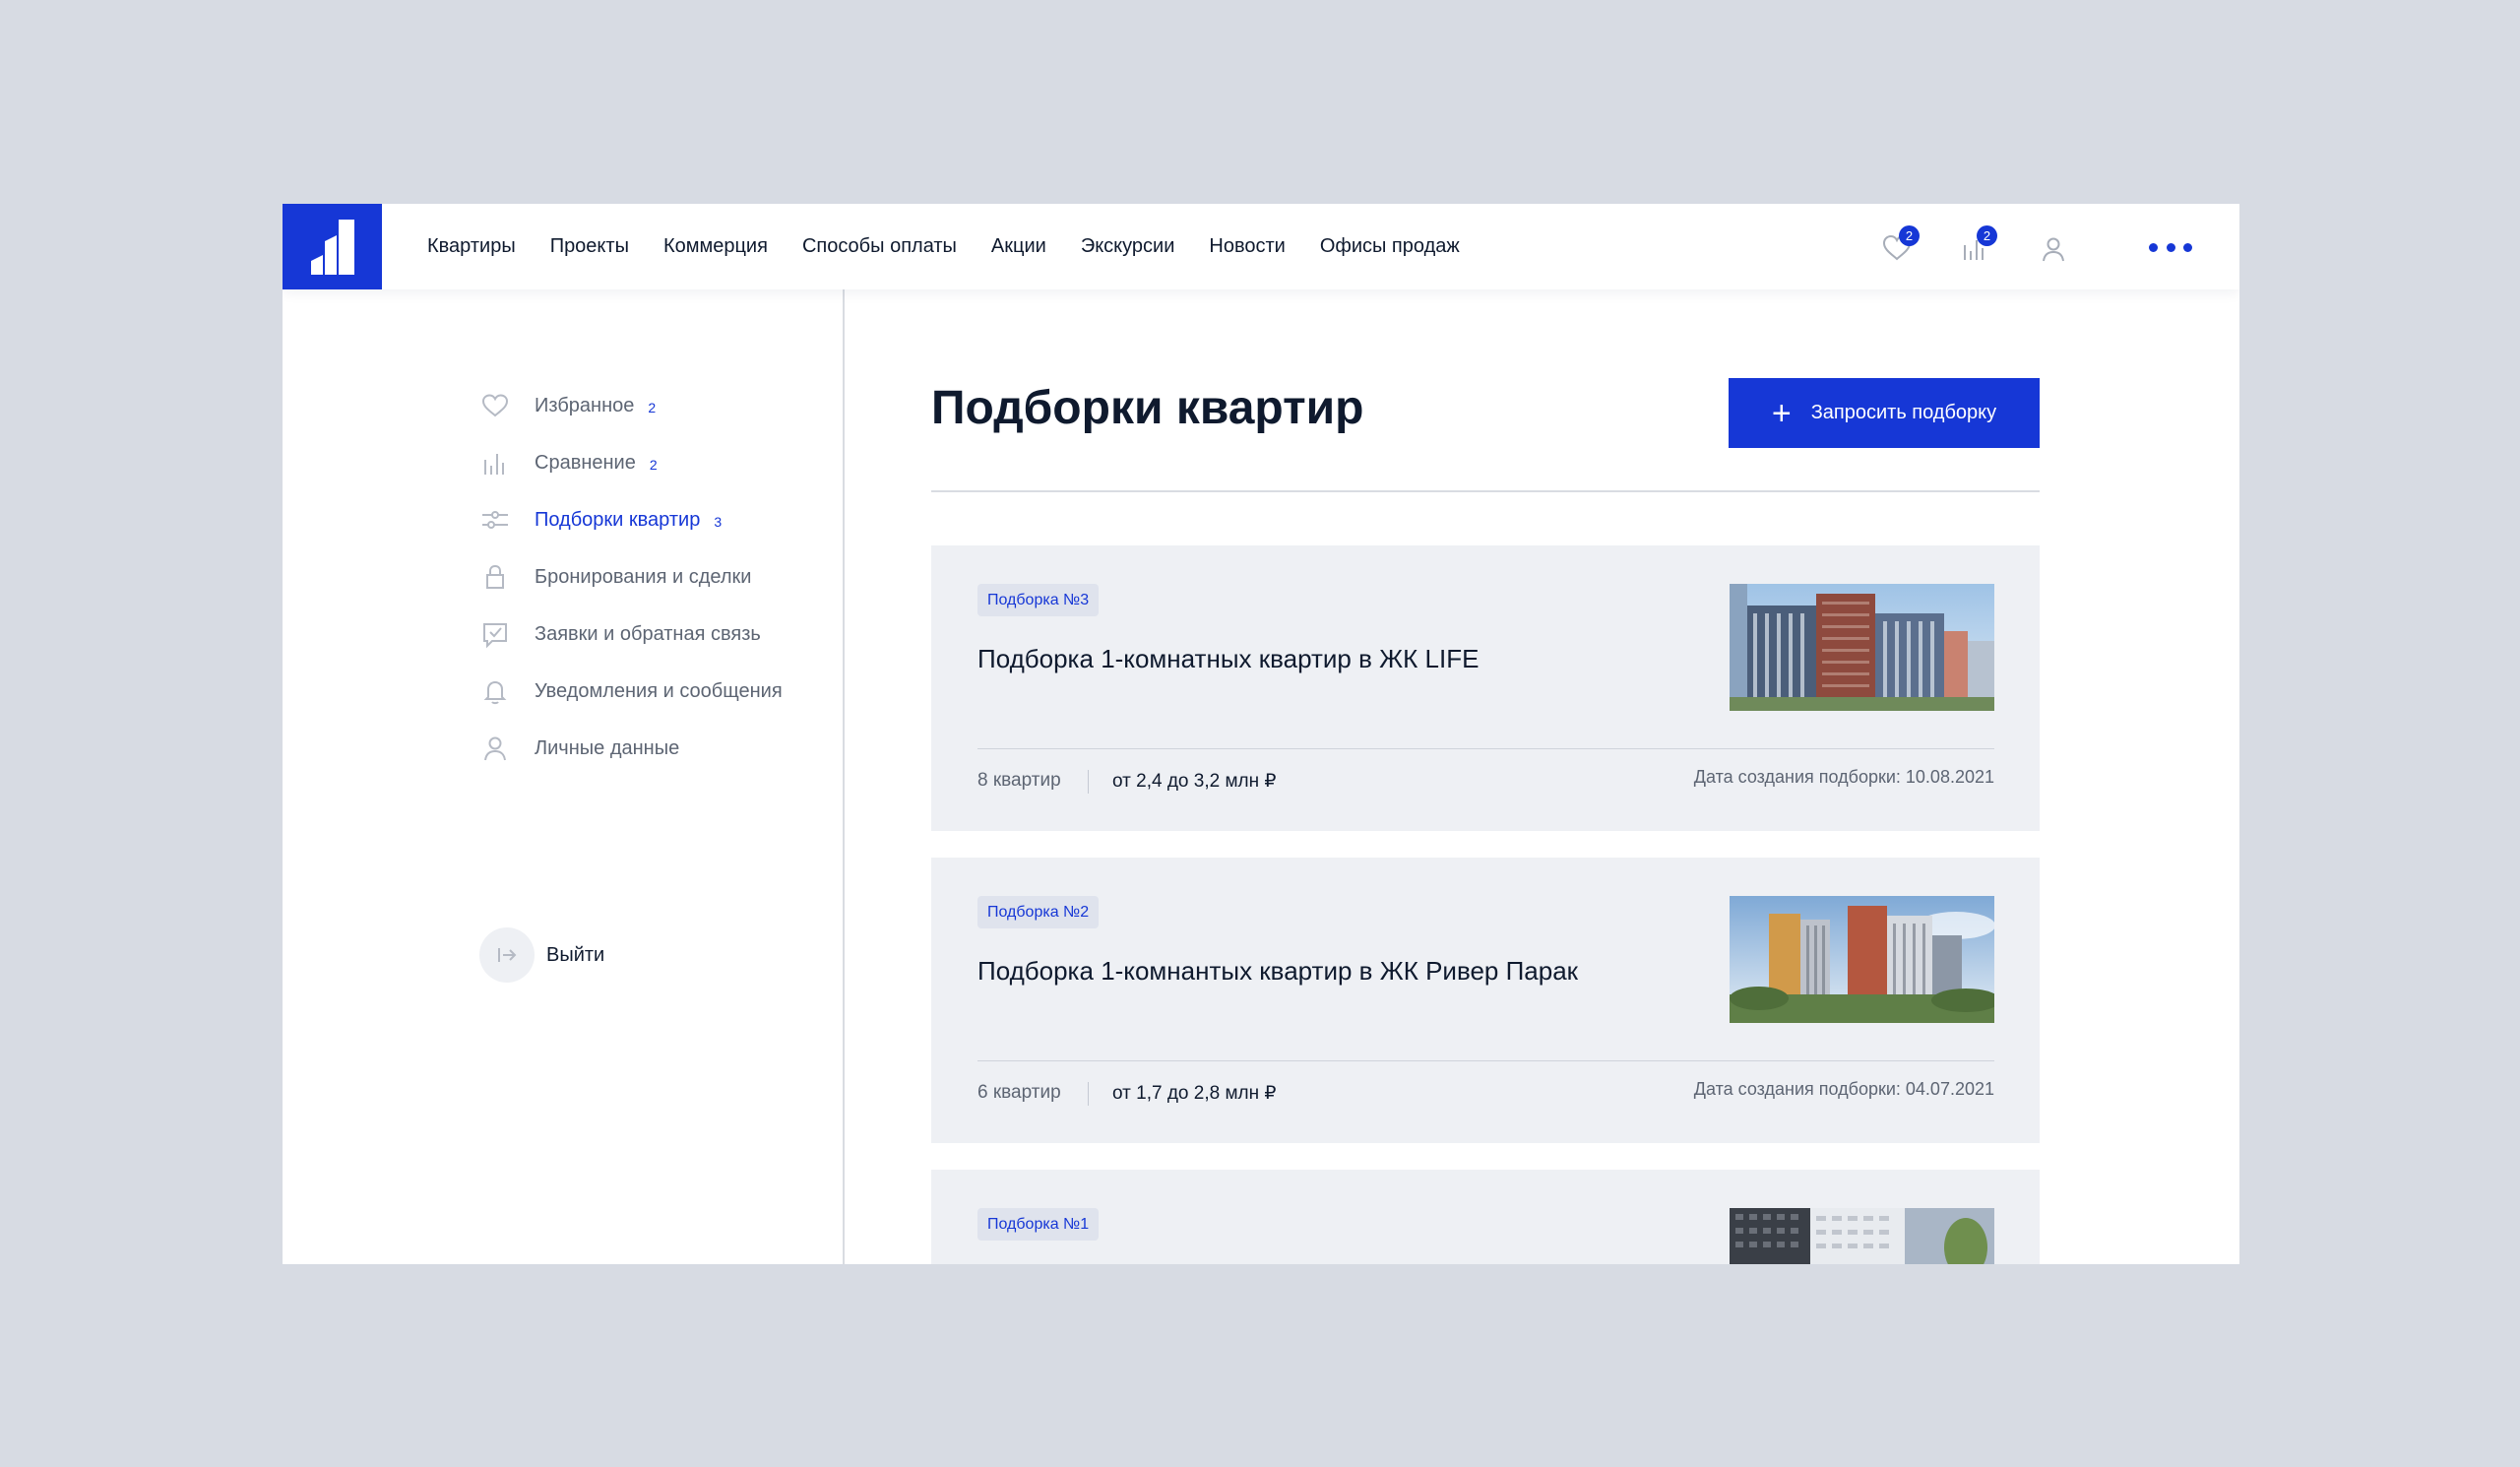 The width and height of the screenshot is (2520, 1467). I want to click on sidebar-item-notifications: Уведомления и сообщения, so click(631, 691).